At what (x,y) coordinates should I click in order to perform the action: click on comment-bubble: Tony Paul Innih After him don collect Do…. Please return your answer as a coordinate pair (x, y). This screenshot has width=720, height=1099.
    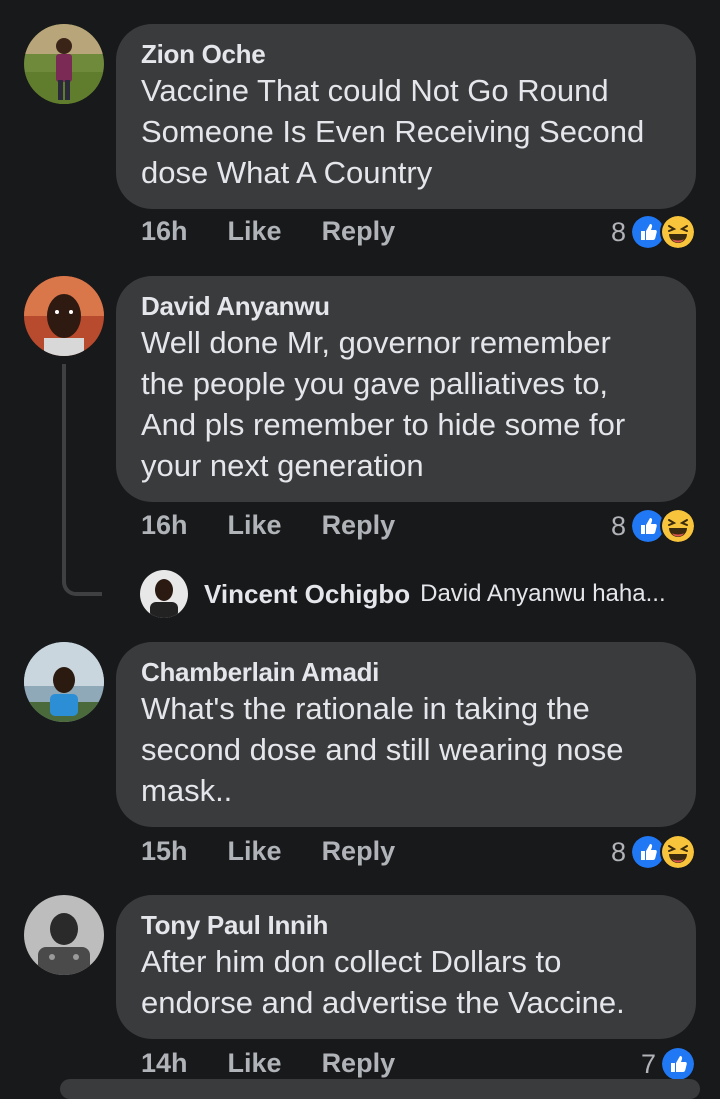
    Looking at the image, I should click on (406, 967).